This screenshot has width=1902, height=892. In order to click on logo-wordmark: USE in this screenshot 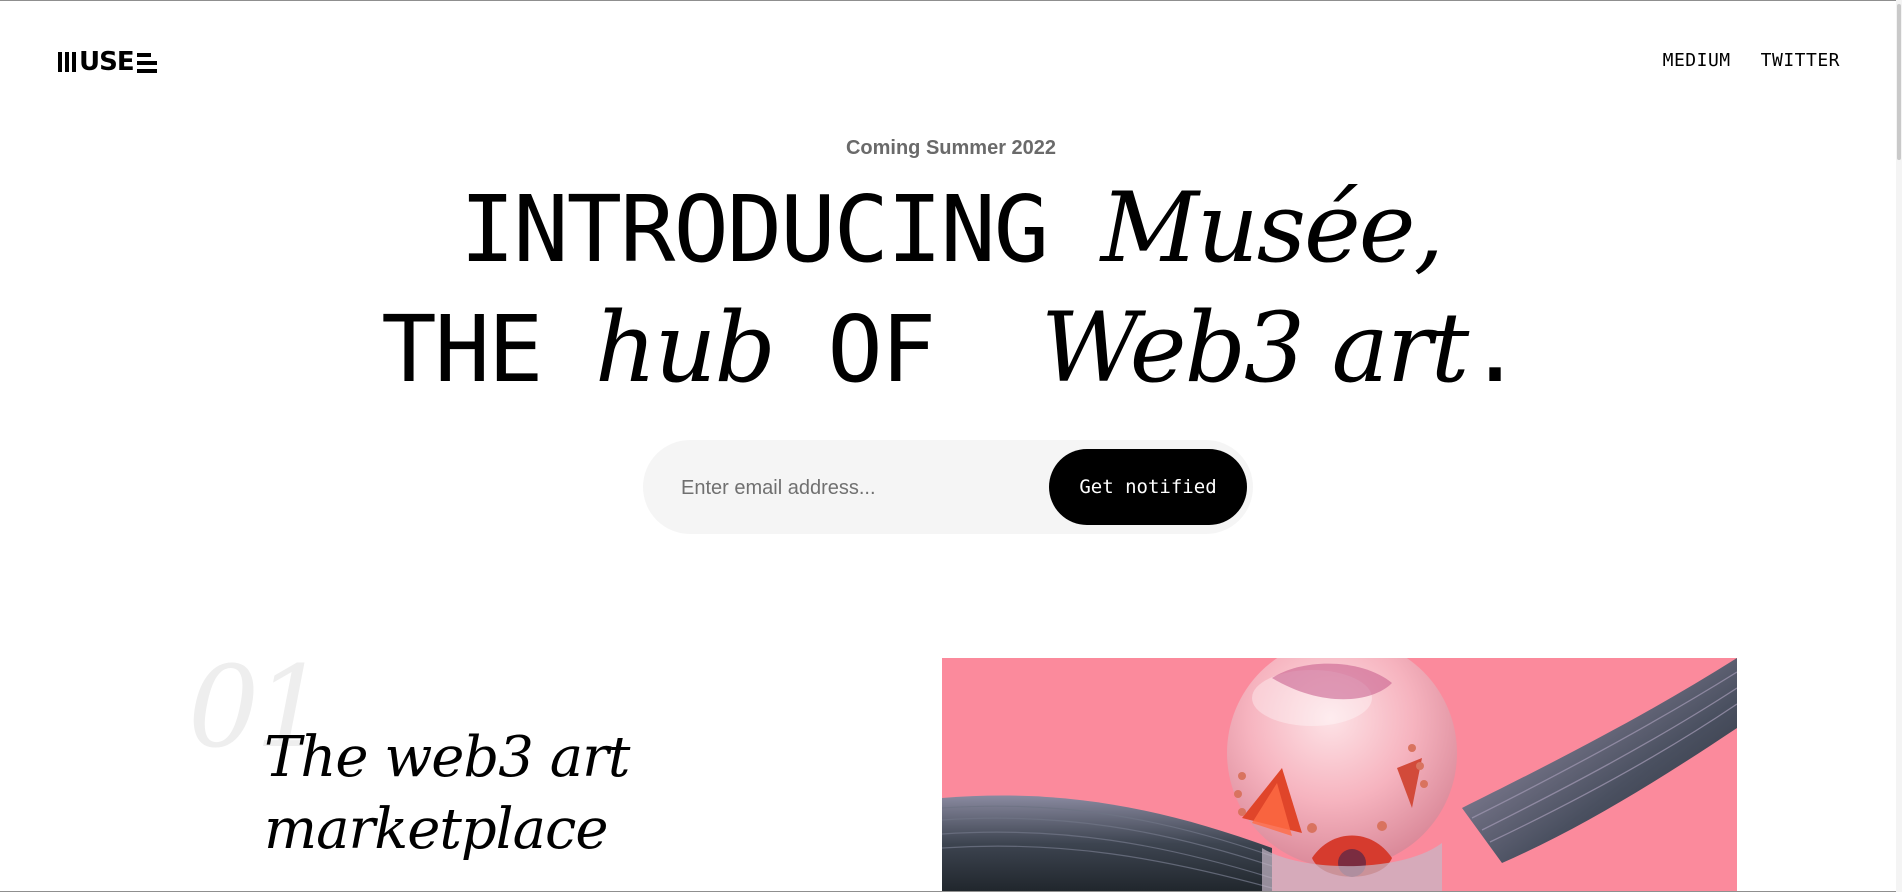, I will do `click(107, 62)`.